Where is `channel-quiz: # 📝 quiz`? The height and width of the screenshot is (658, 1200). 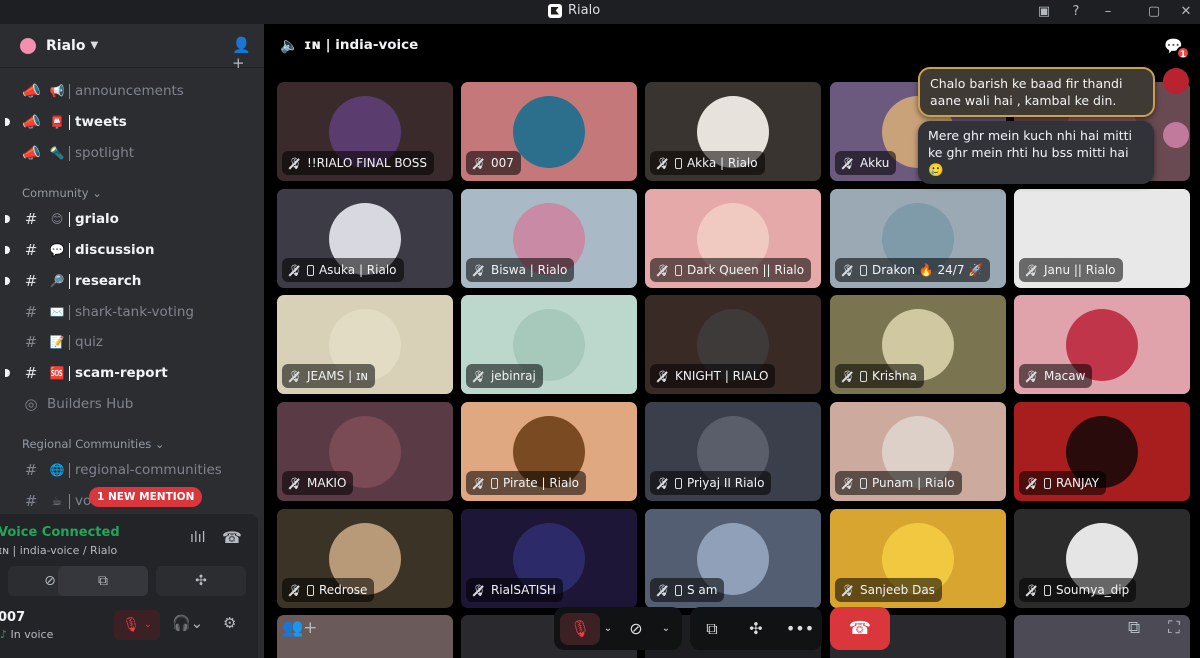 channel-quiz: # 📝 quiz is located at coordinates (132, 342).